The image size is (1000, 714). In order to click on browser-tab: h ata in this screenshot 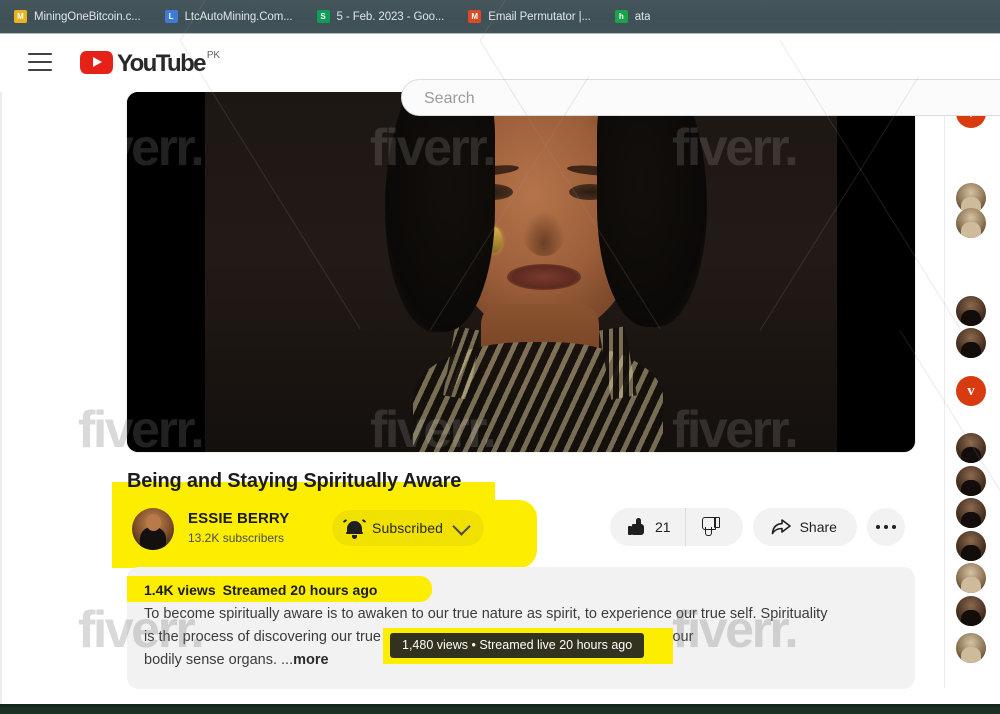, I will do `click(632, 17)`.